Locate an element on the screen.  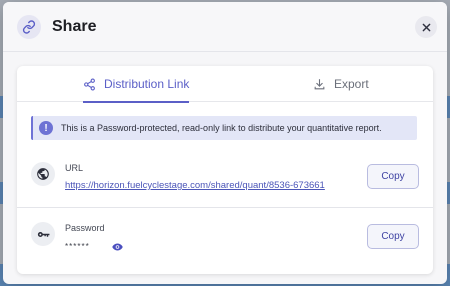
active-tab-indicator is located at coordinates (136, 102).